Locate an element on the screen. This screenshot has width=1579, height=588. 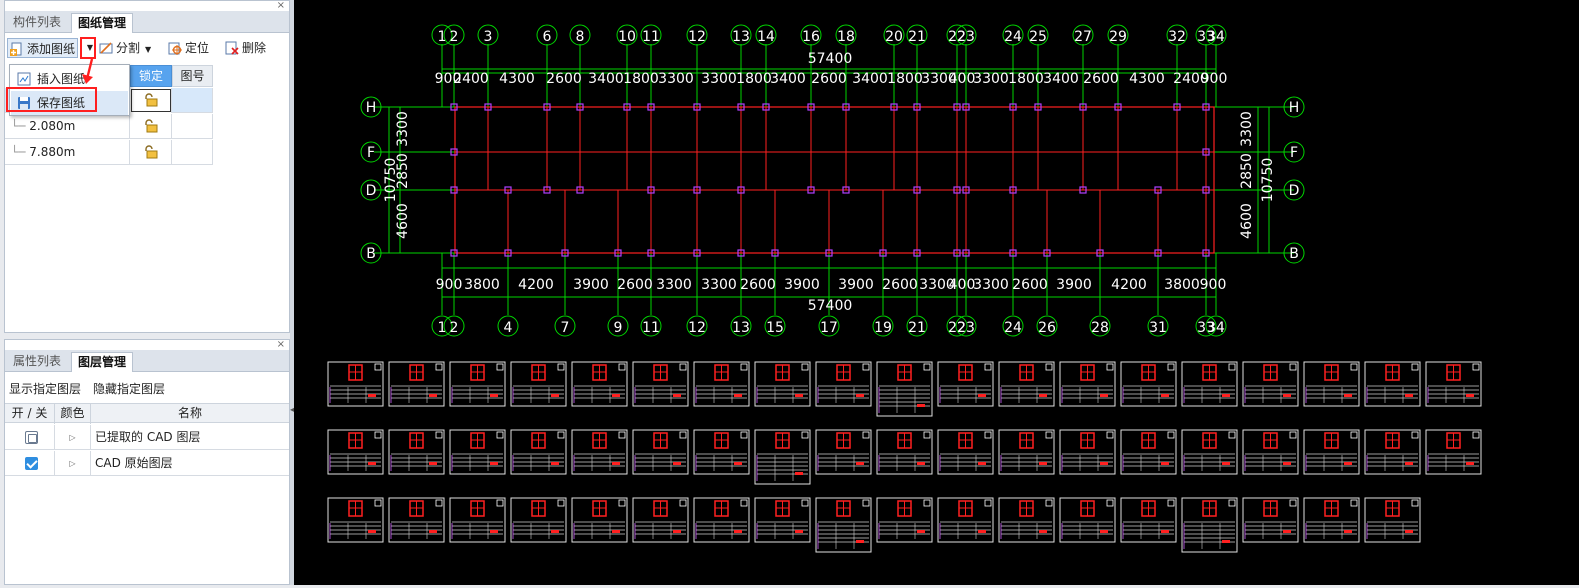
table-row: └─ 2.080m is located at coordinates (109, 126).